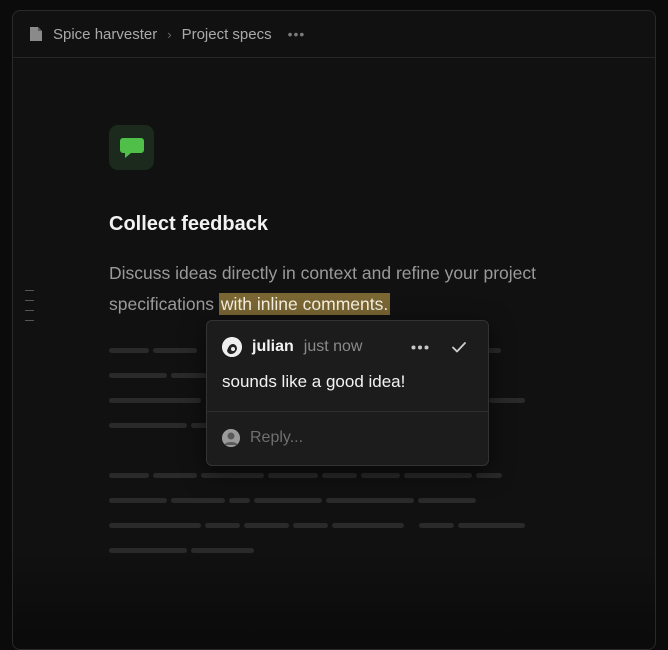 The image size is (668, 650). I want to click on comment-header: julian just now, so click(292, 347).